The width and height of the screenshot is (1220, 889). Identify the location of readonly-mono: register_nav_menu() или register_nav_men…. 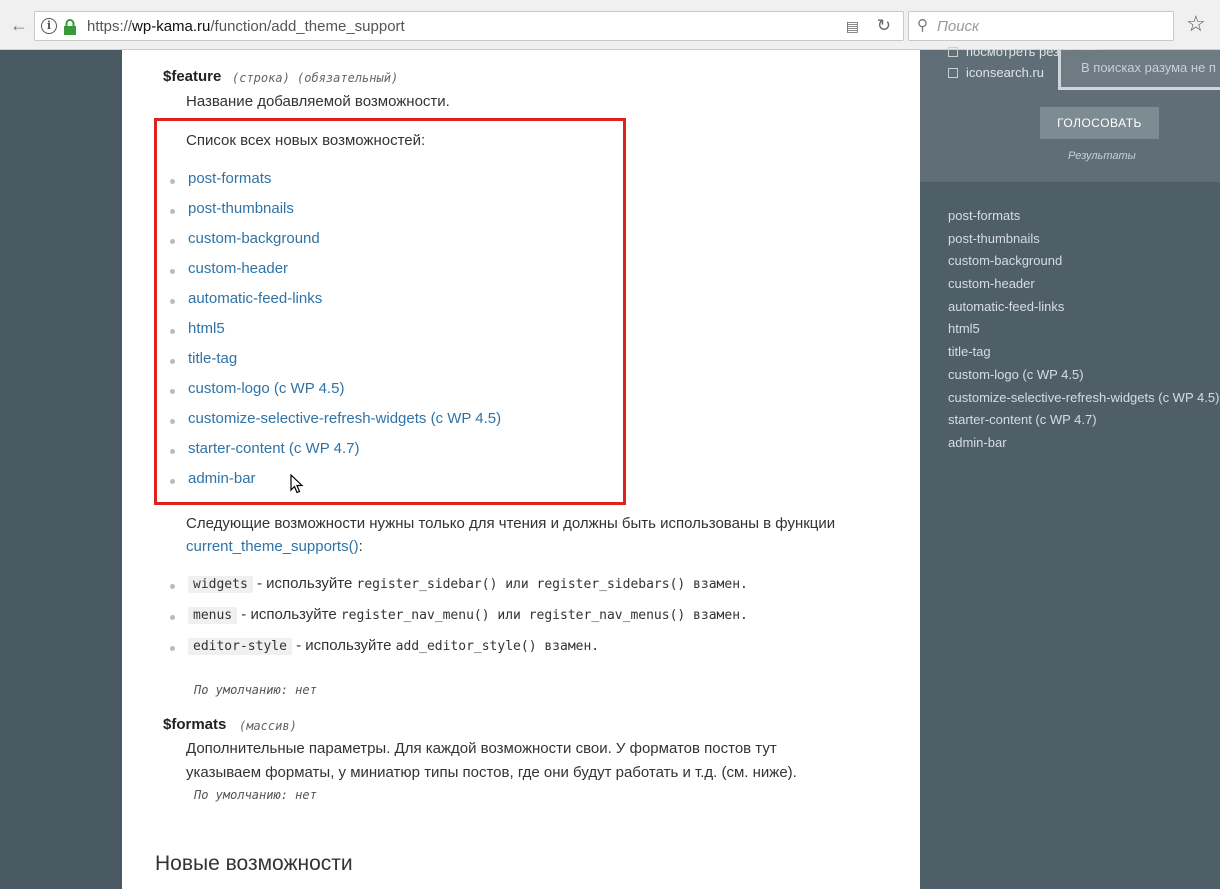
(544, 615).